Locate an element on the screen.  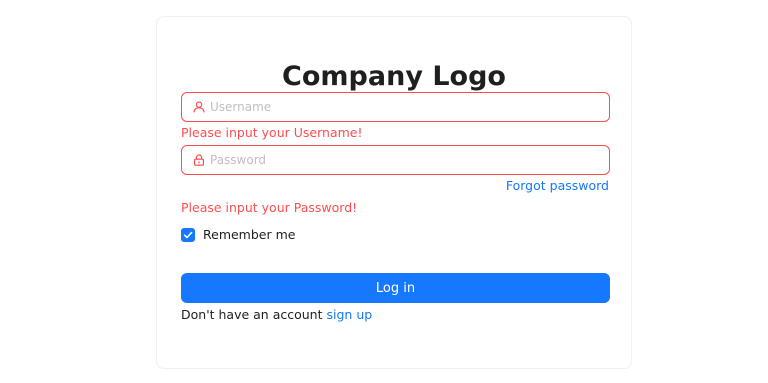
username-input is located at coordinates (400, 107).